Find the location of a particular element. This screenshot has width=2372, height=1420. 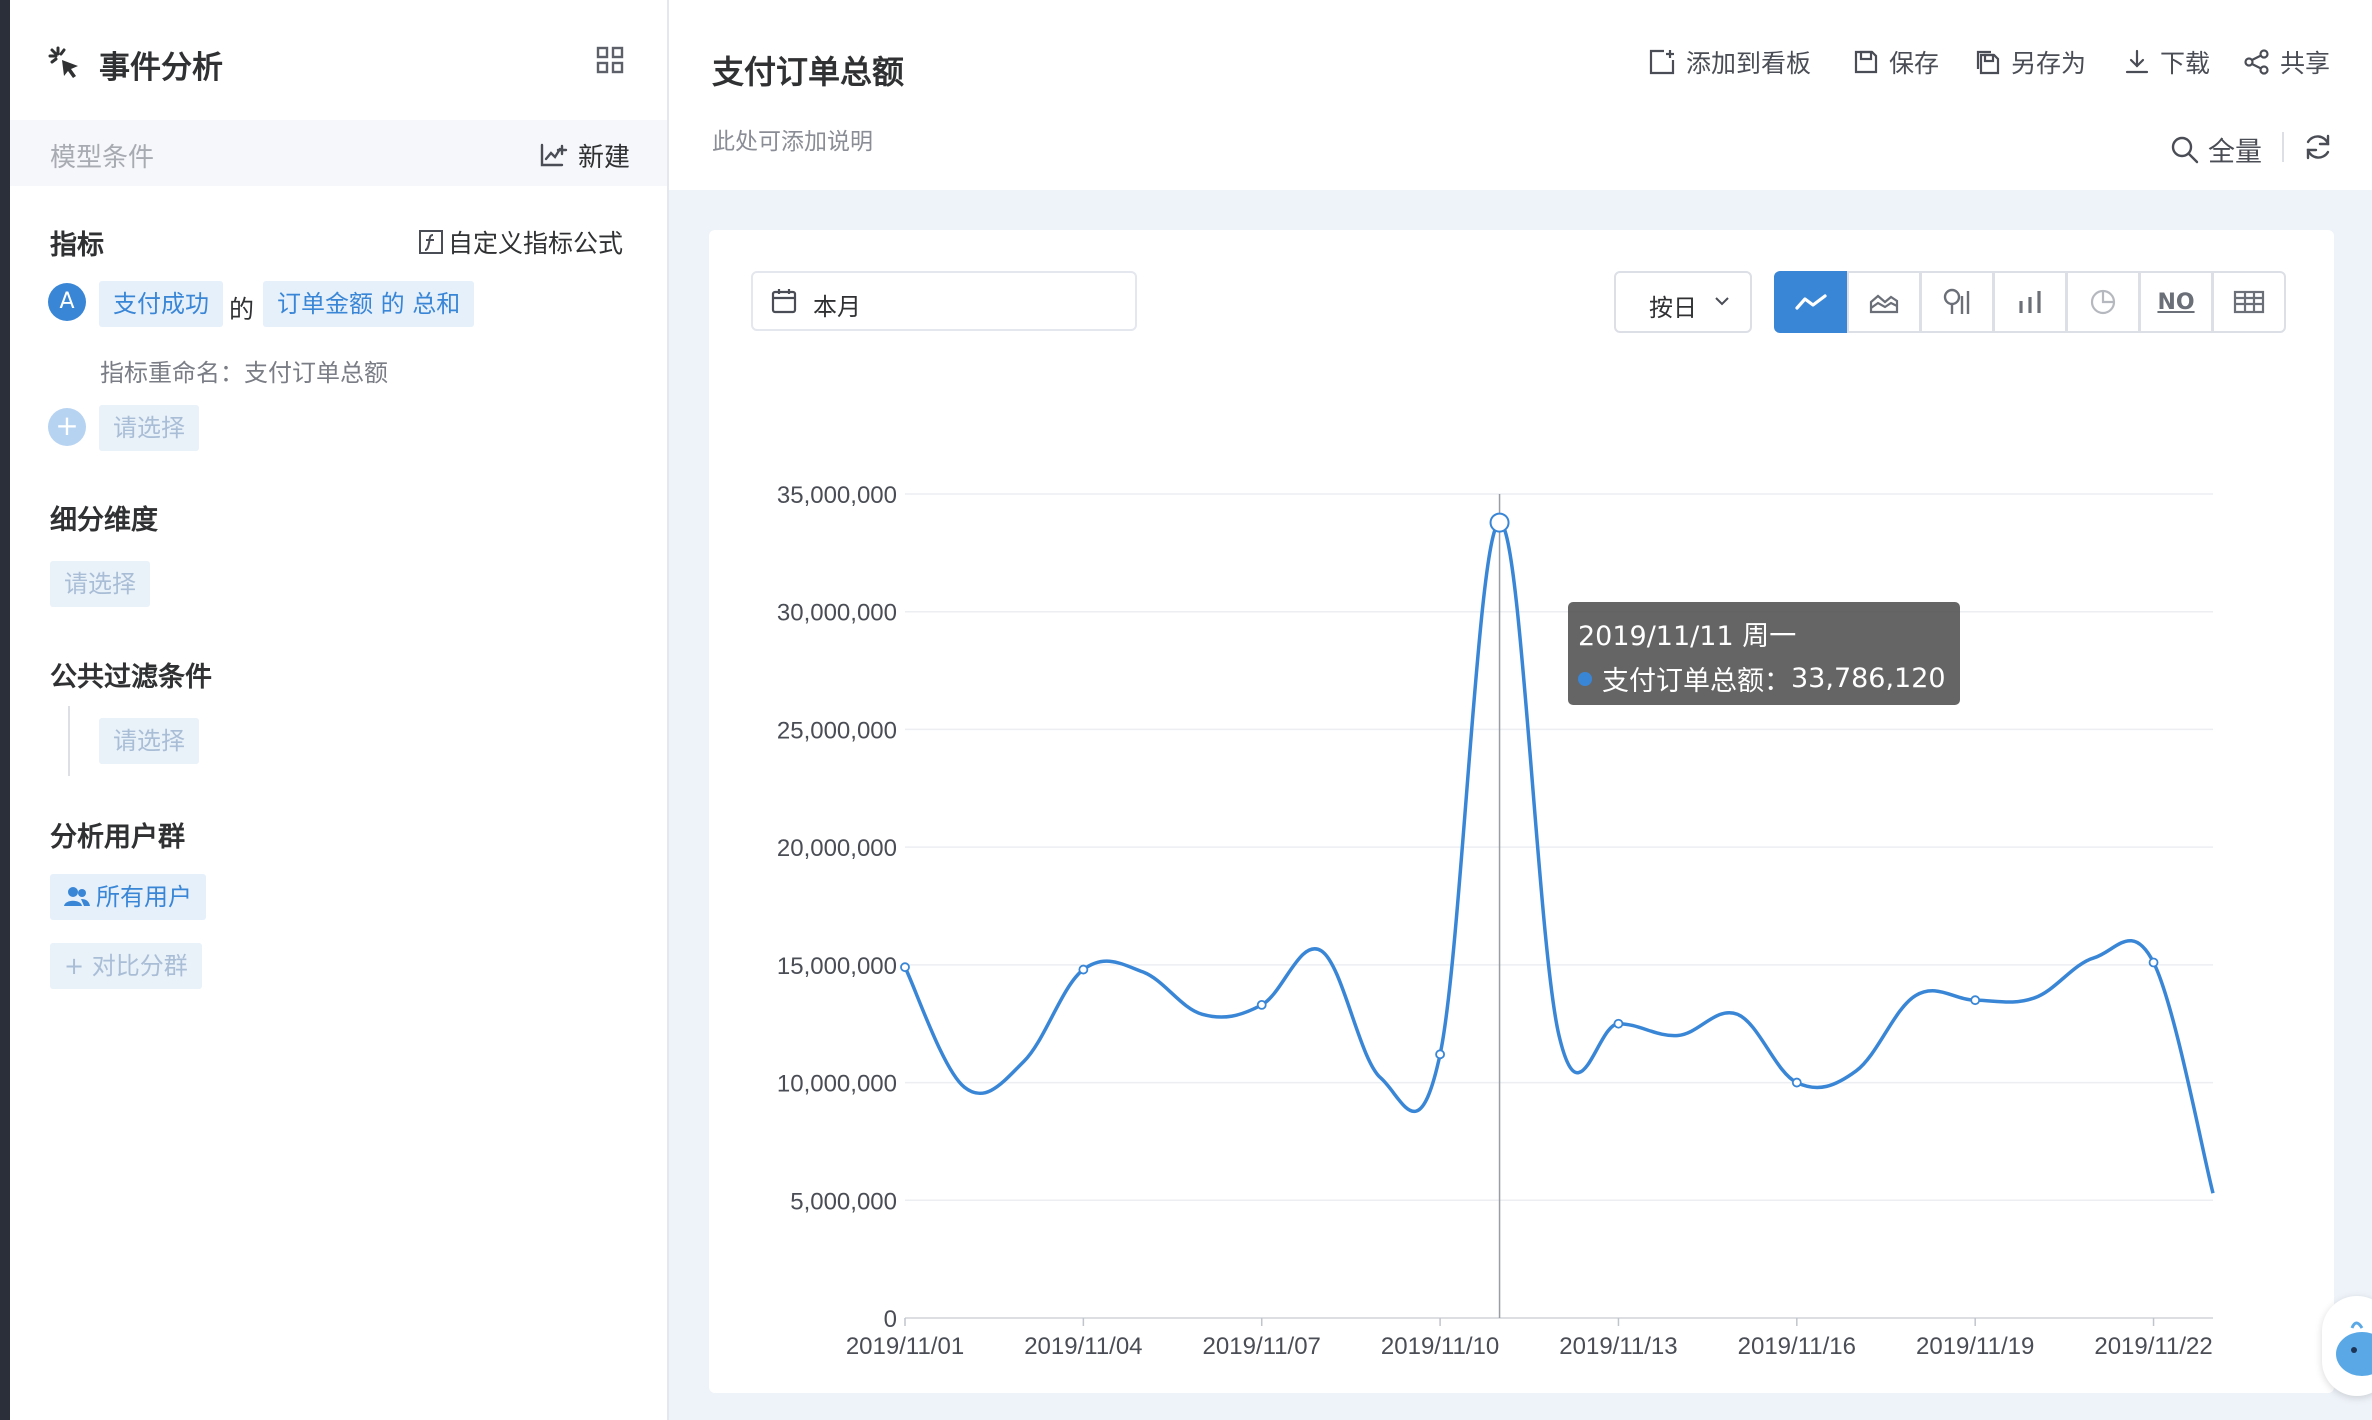

x-tick-label: 2019/11/16 is located at coordinates (1797, 1346).